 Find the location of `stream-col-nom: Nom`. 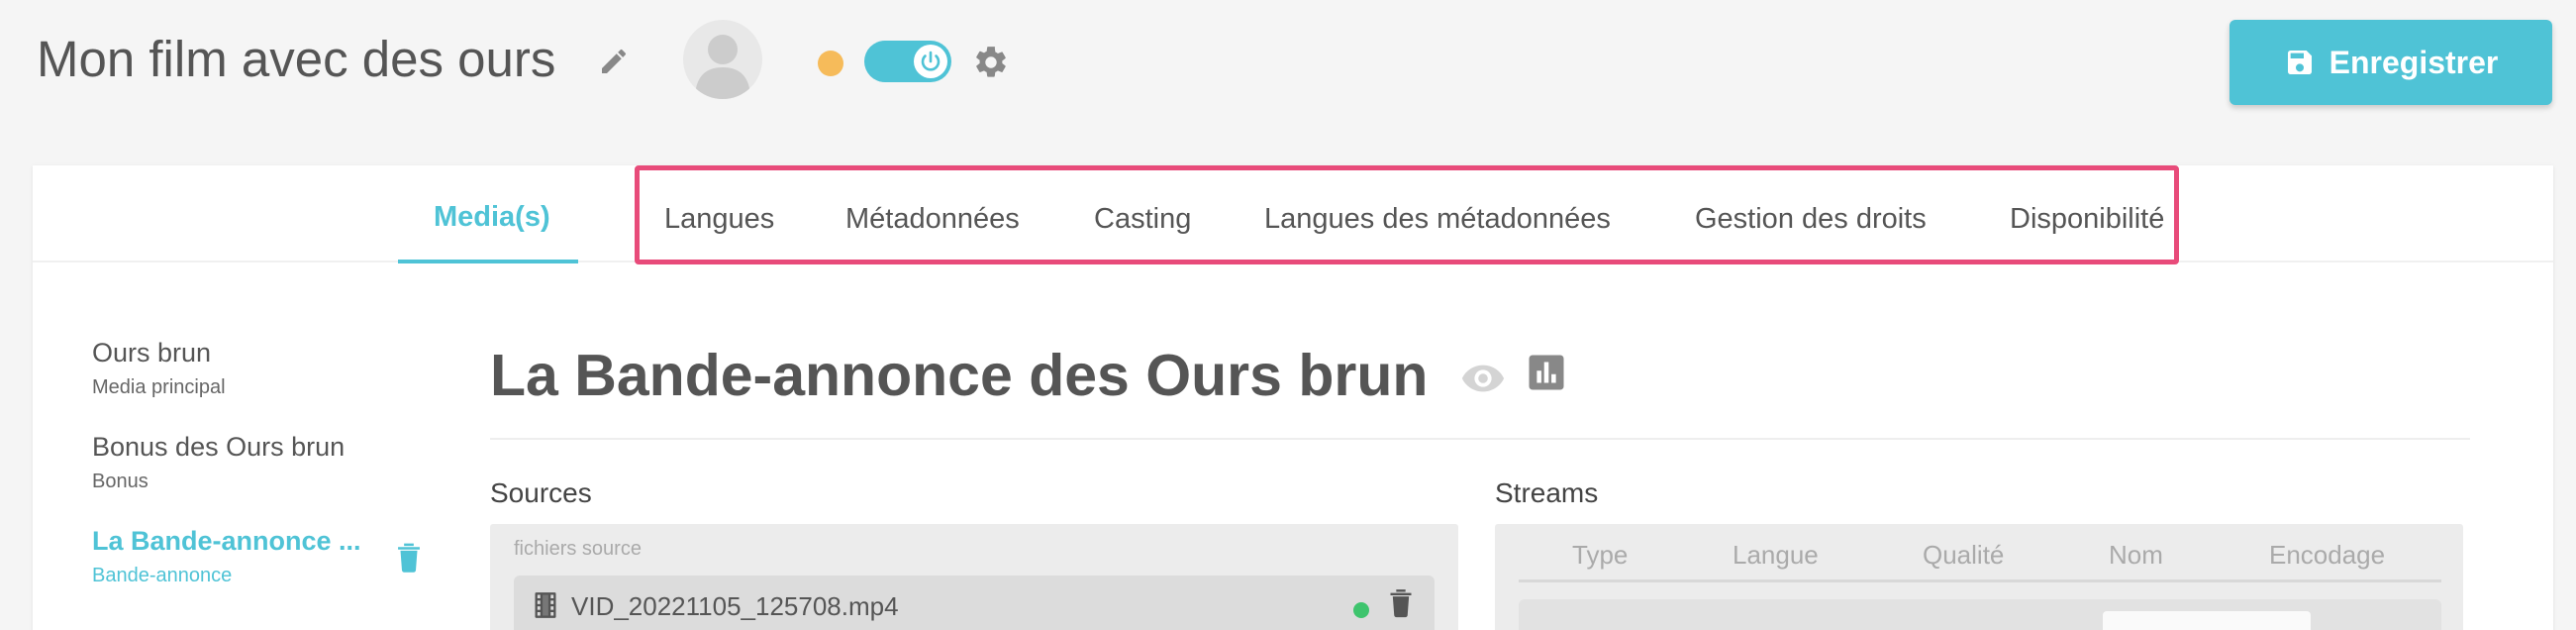

stream-col-nom: Nom is located at coordinates (2136, 555).